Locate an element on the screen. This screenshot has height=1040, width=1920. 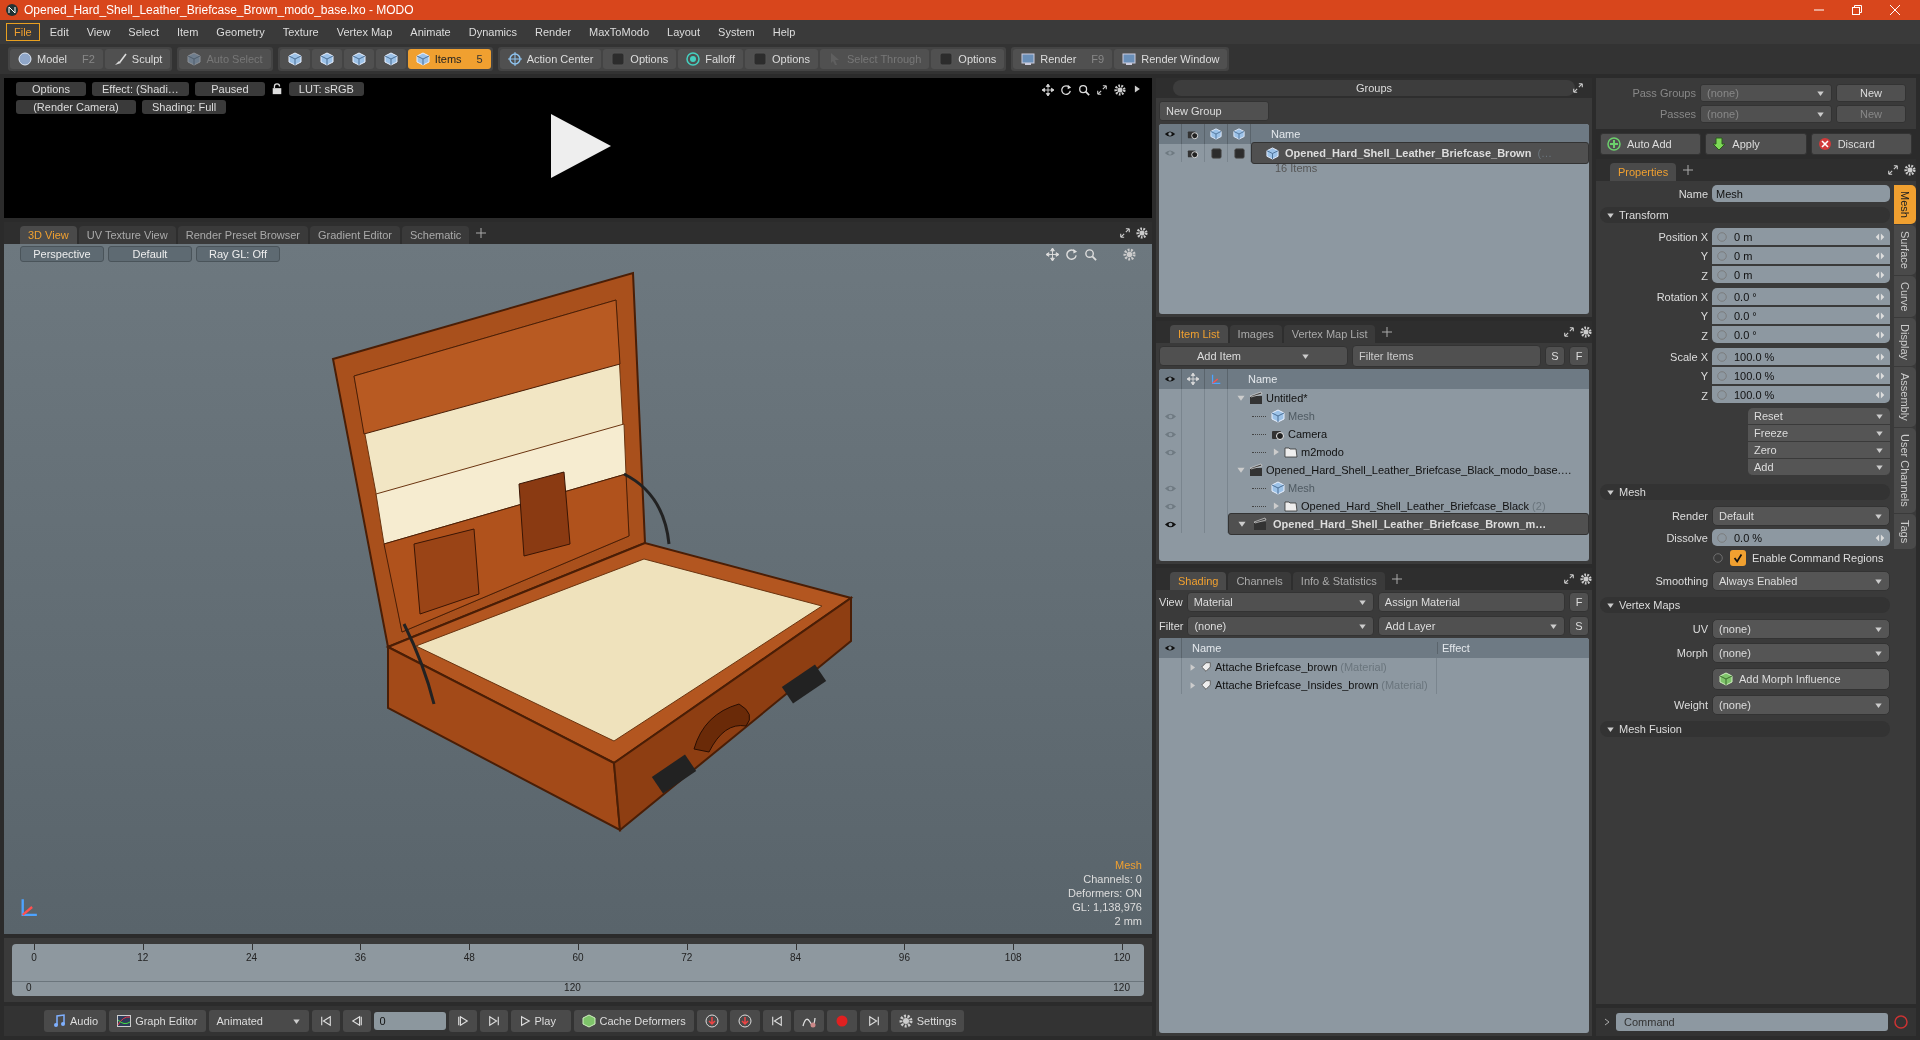
dropdown: Default is located at coordinates (1801, 516).